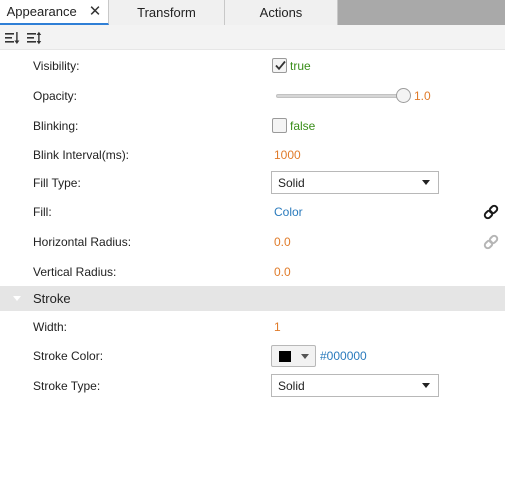  What do you see at coordinates (291, 182) in the screenshot?
I see `fill-type-value: Solid` at bounding box center [291, 182].